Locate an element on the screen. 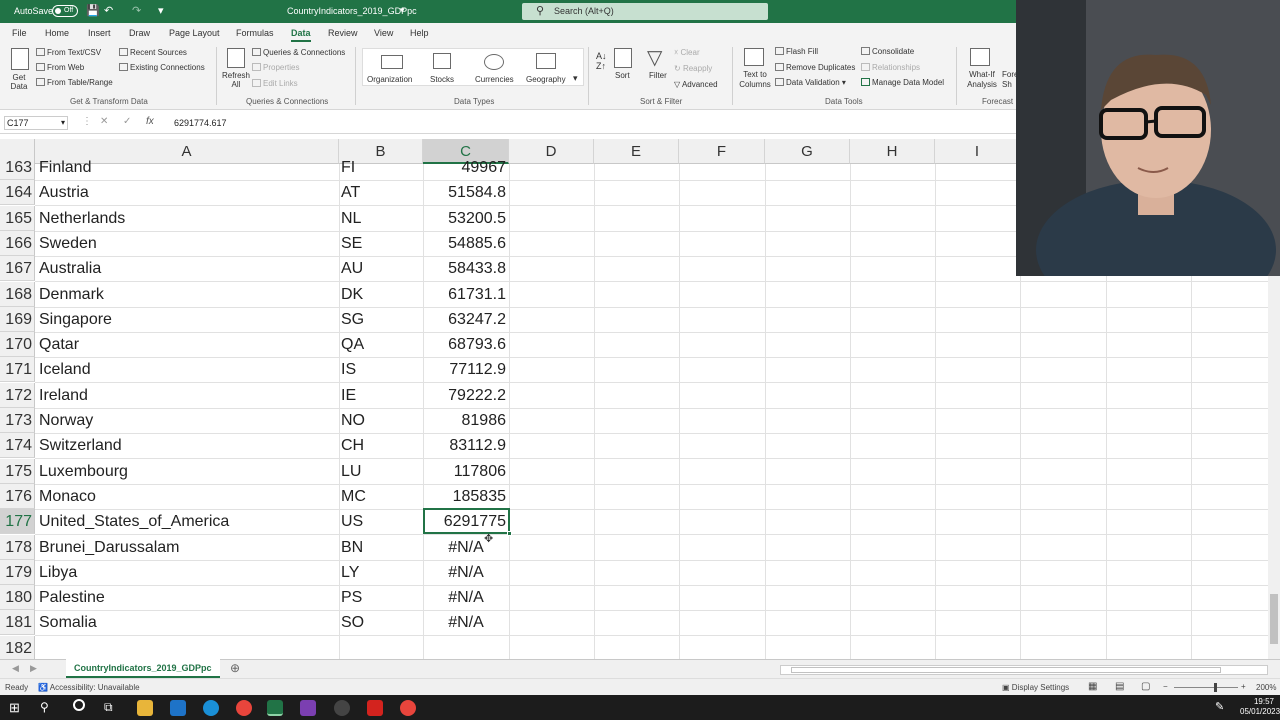  cell-country-name: Netherlands is located at coordinates (189, 218).